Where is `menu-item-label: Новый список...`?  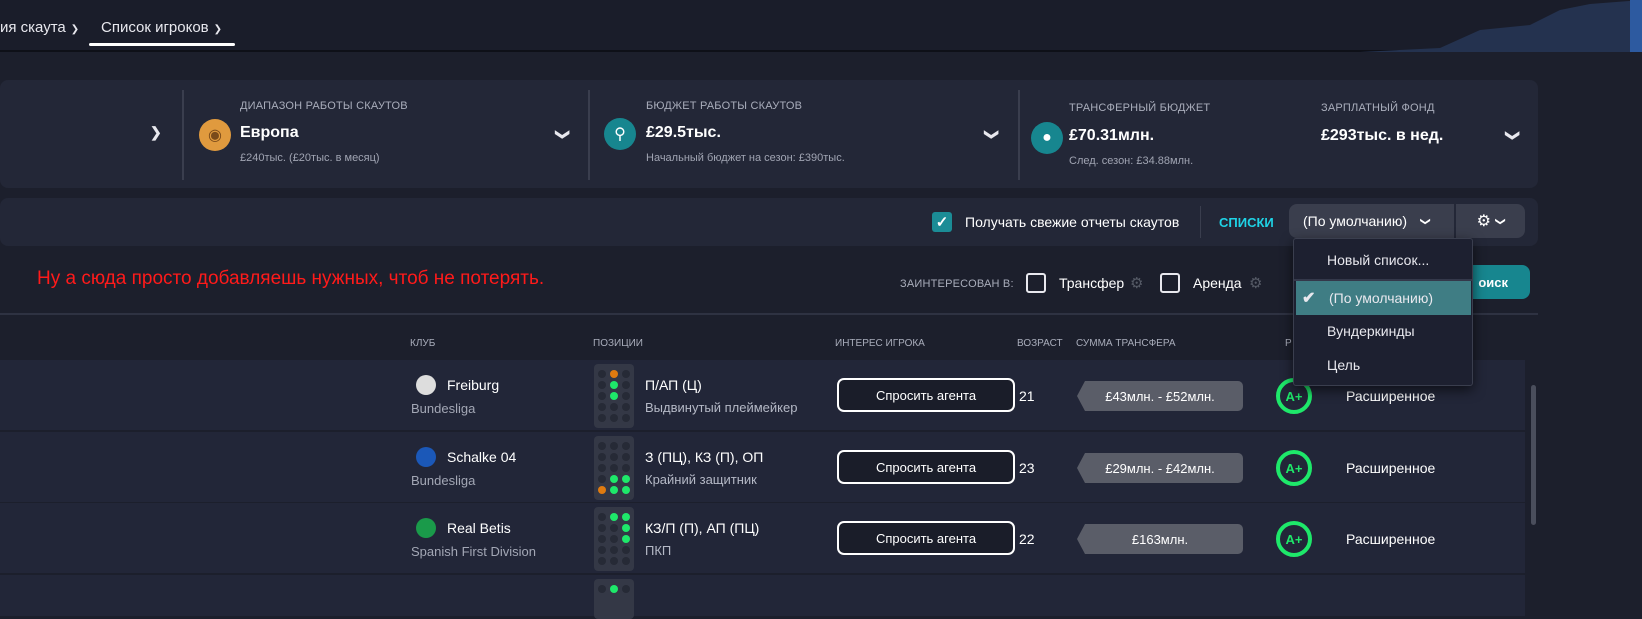 menu-item-label: Новый список... is located at coordinates (1378, 260).